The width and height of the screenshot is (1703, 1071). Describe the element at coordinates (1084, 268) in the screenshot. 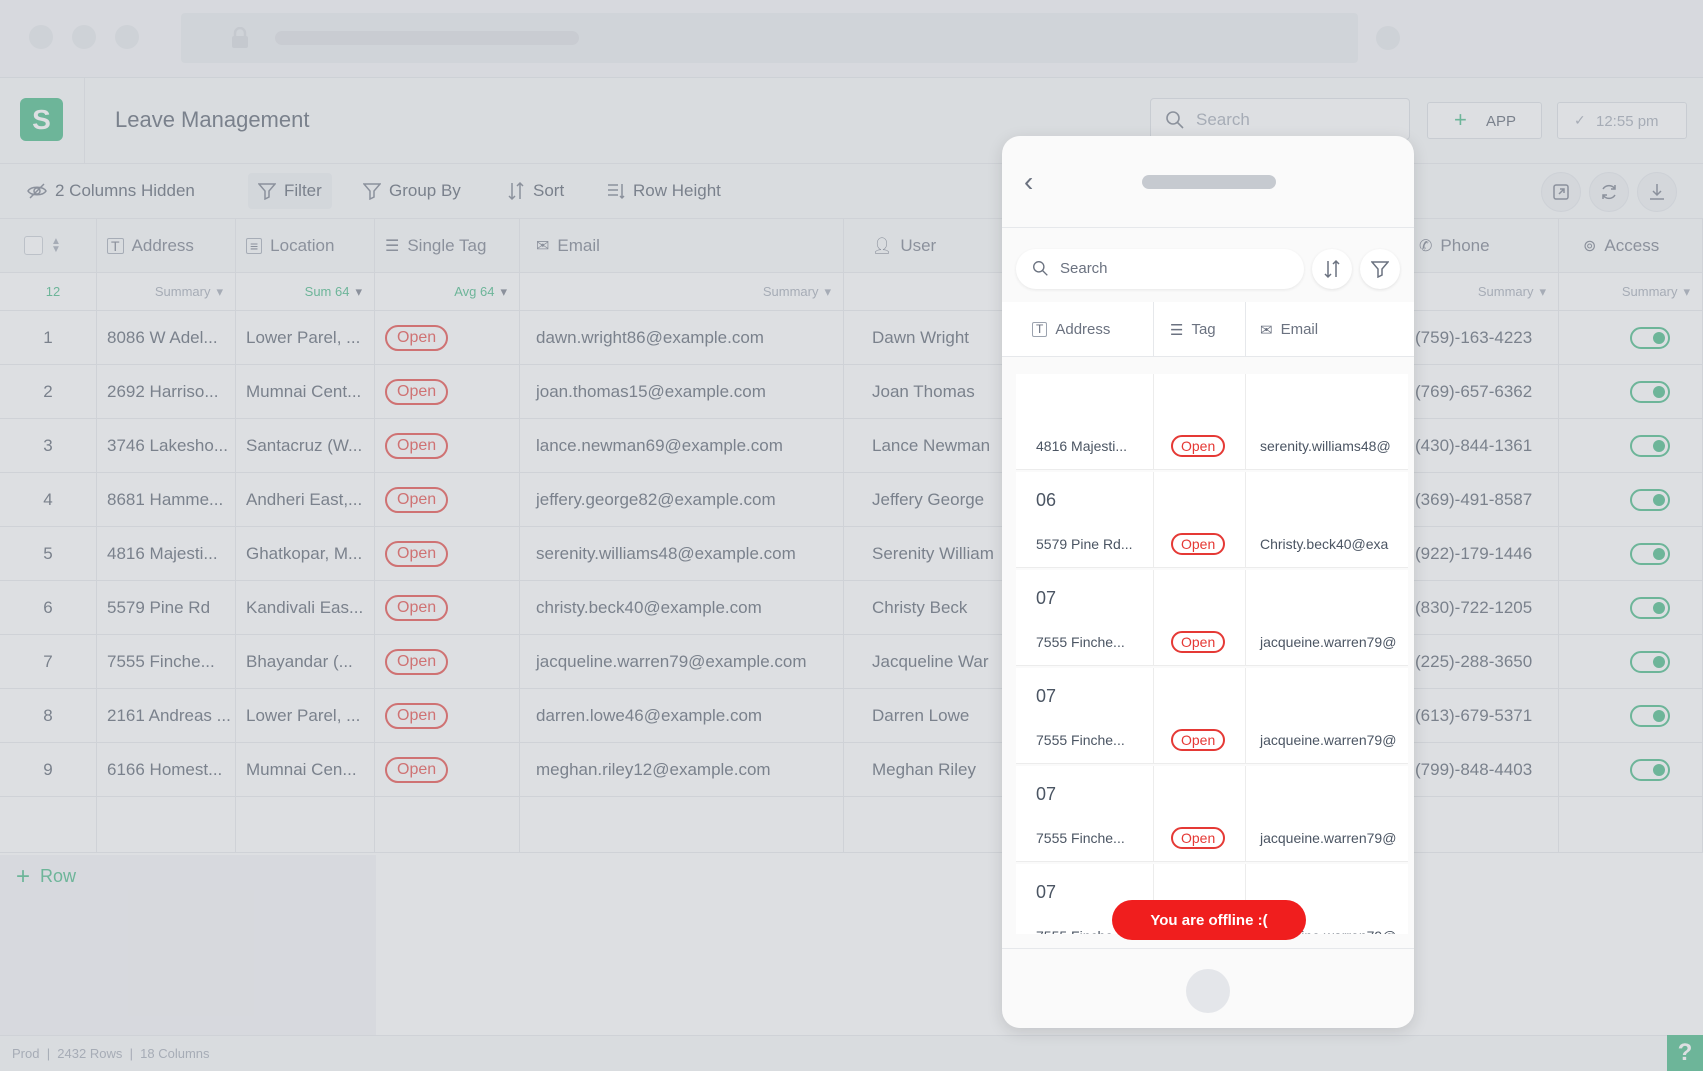

I see `mobile-search-placeholder: Search` at that location.